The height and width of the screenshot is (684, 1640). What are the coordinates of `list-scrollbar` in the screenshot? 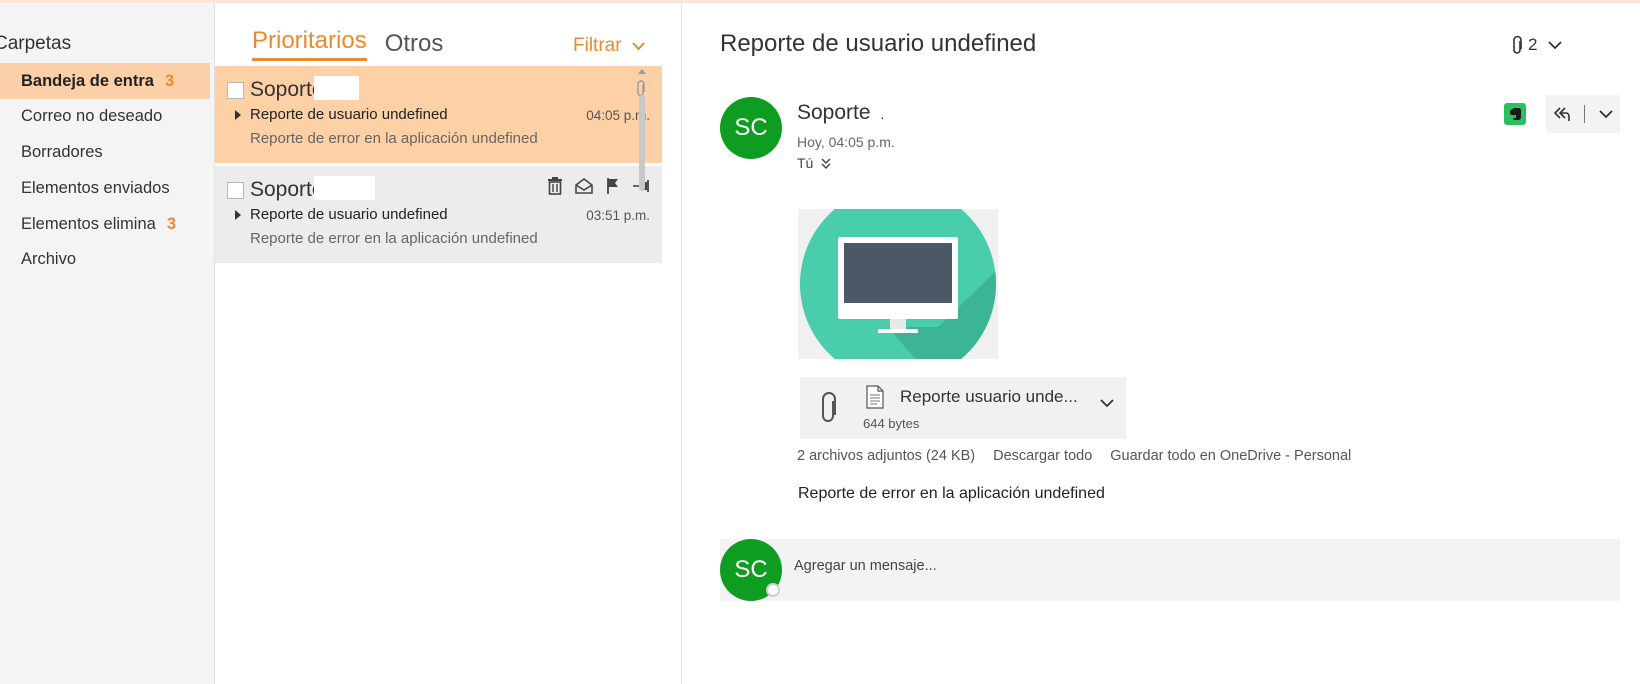 It's located at (642, 132).